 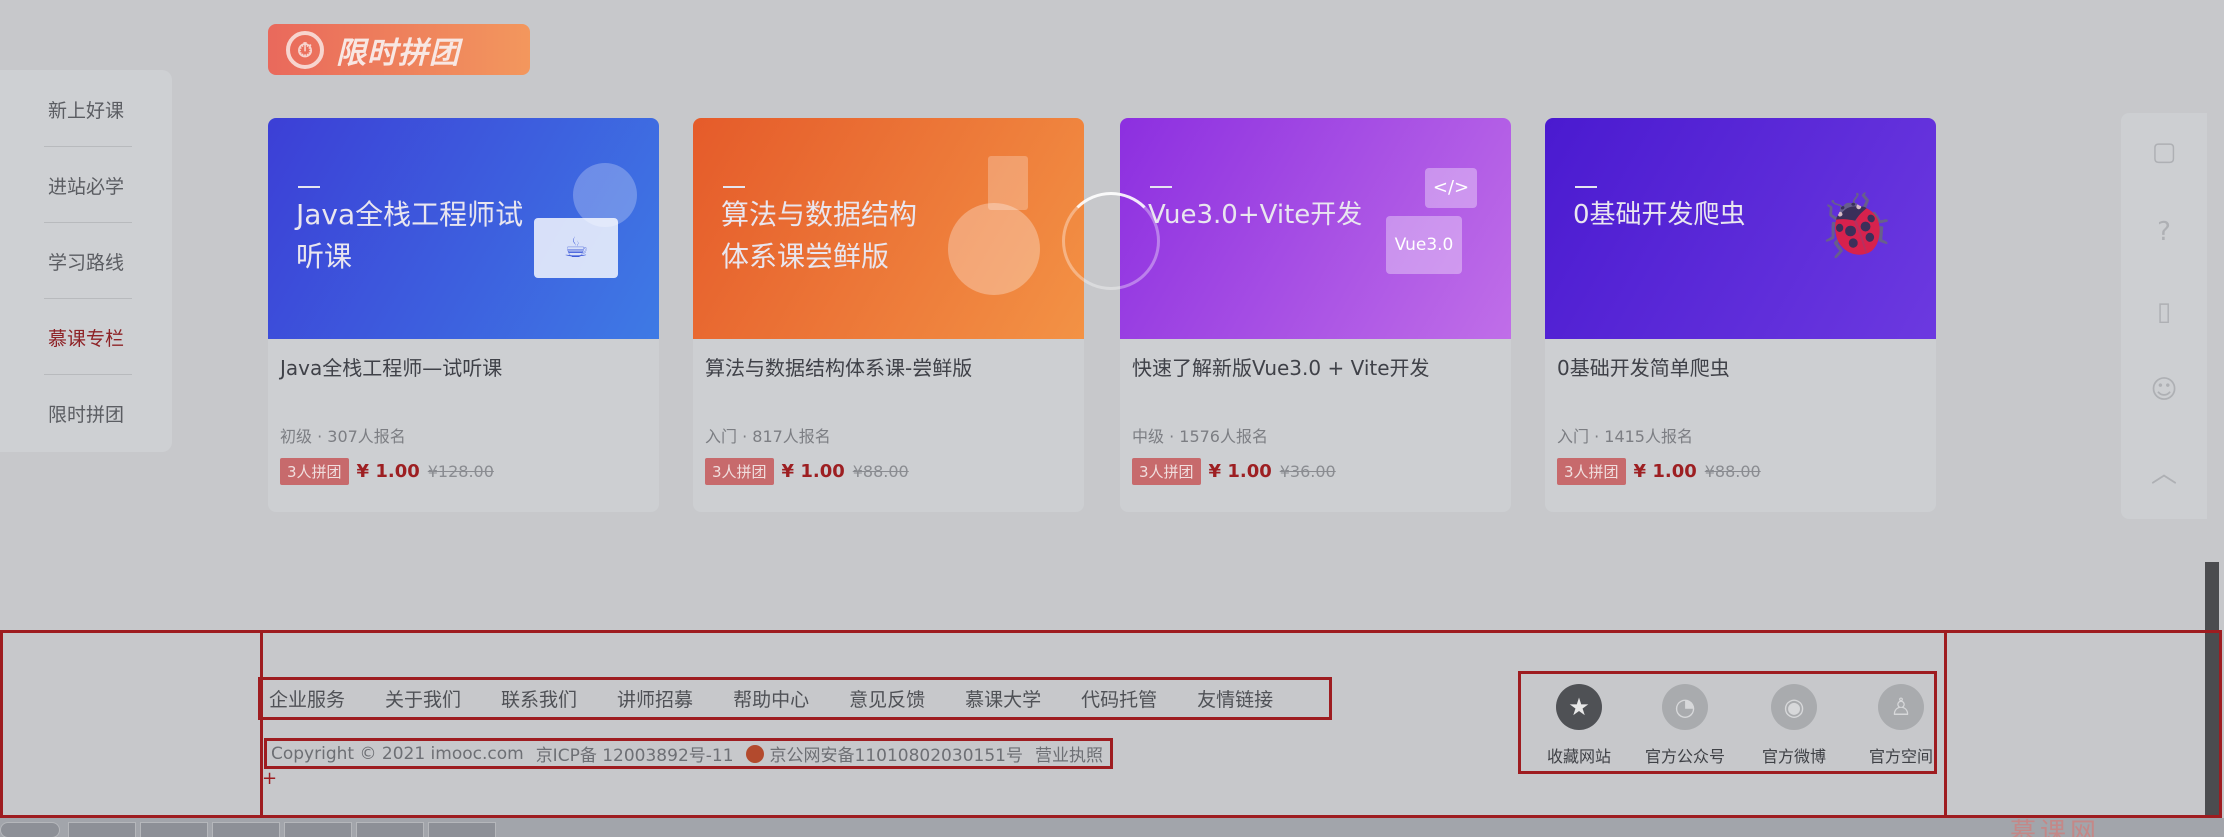 What do you see at coordinates (2164, 312) in the screenshot?
I see `mobile-icon: ▯` at bounding box center [2164, 312].